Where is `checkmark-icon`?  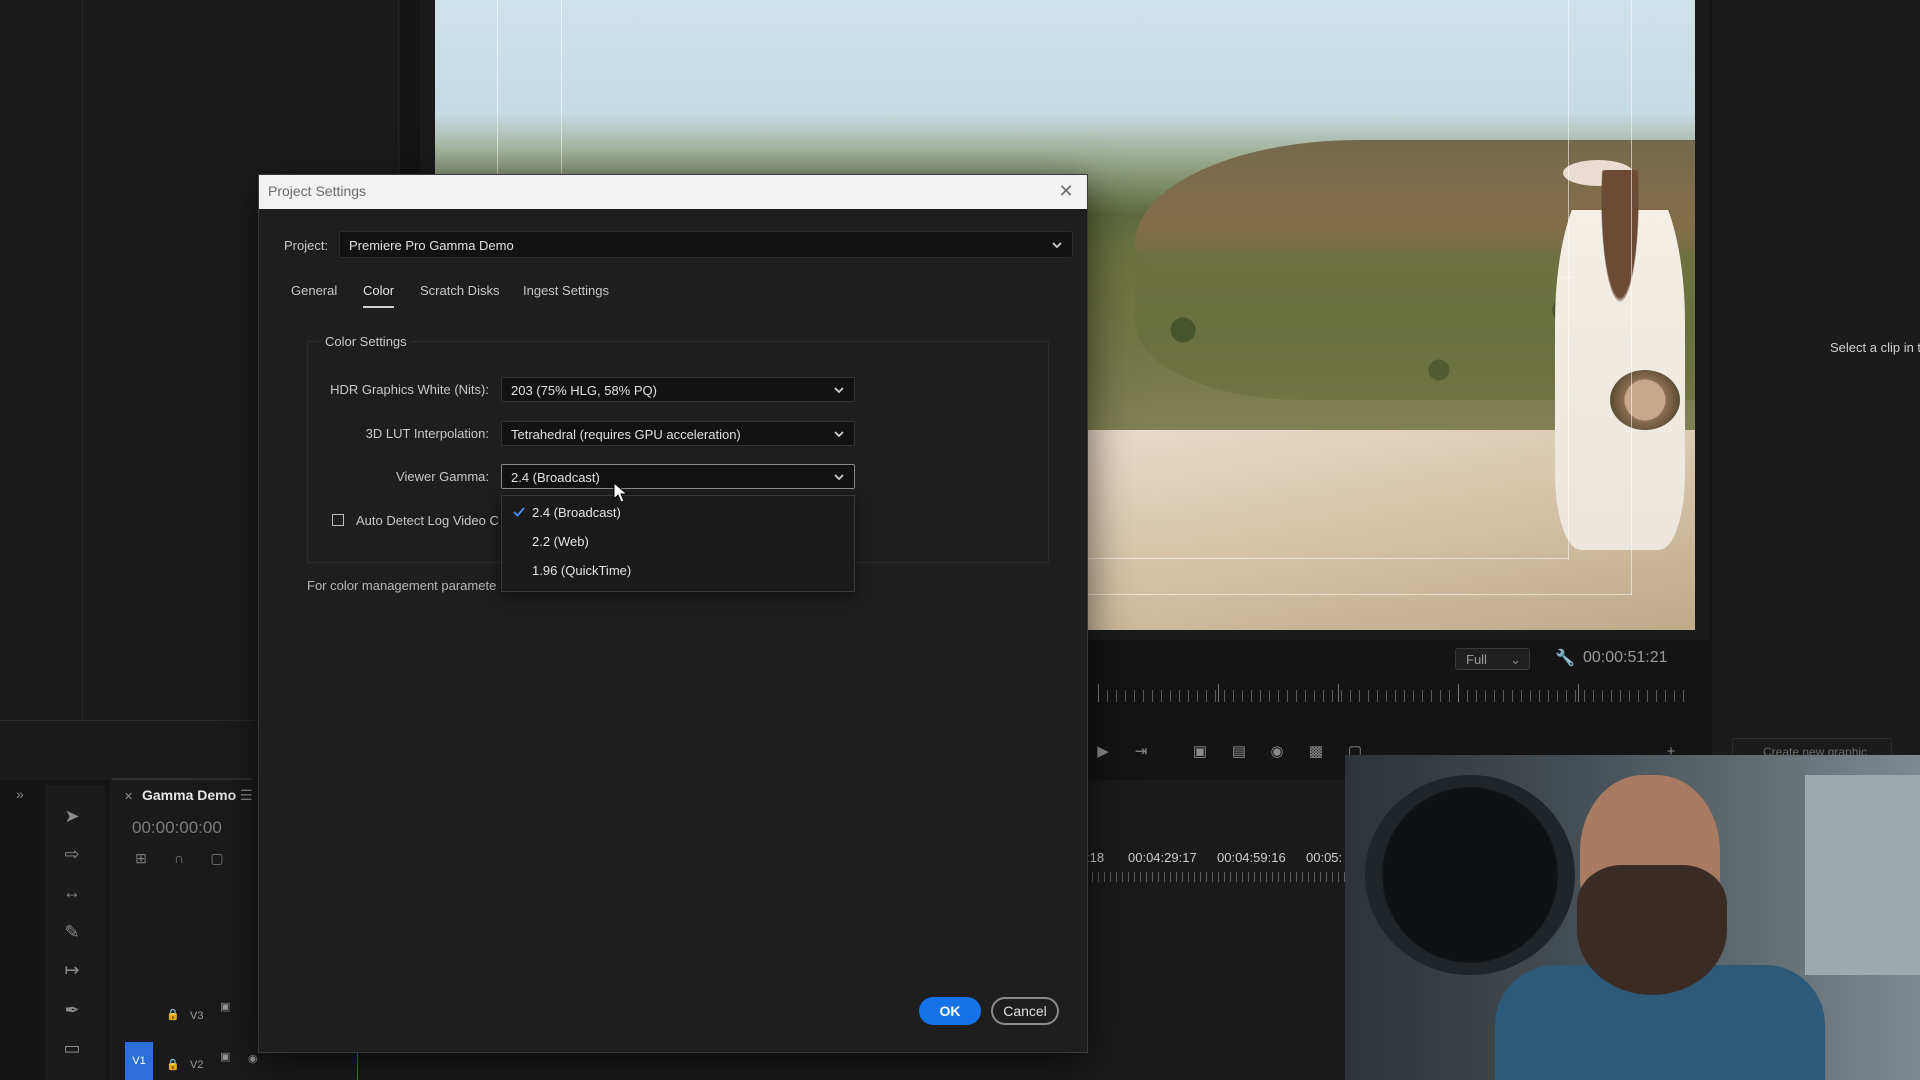
checkmark-icon is located at coordinates (519, 512).